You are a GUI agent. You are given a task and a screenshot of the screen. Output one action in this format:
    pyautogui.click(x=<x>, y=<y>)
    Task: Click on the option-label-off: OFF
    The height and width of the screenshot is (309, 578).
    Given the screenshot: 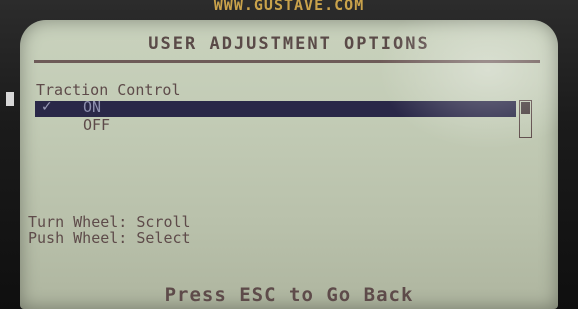 What is the action you would take?
    pyautogui.click(x=97, y=125)
    